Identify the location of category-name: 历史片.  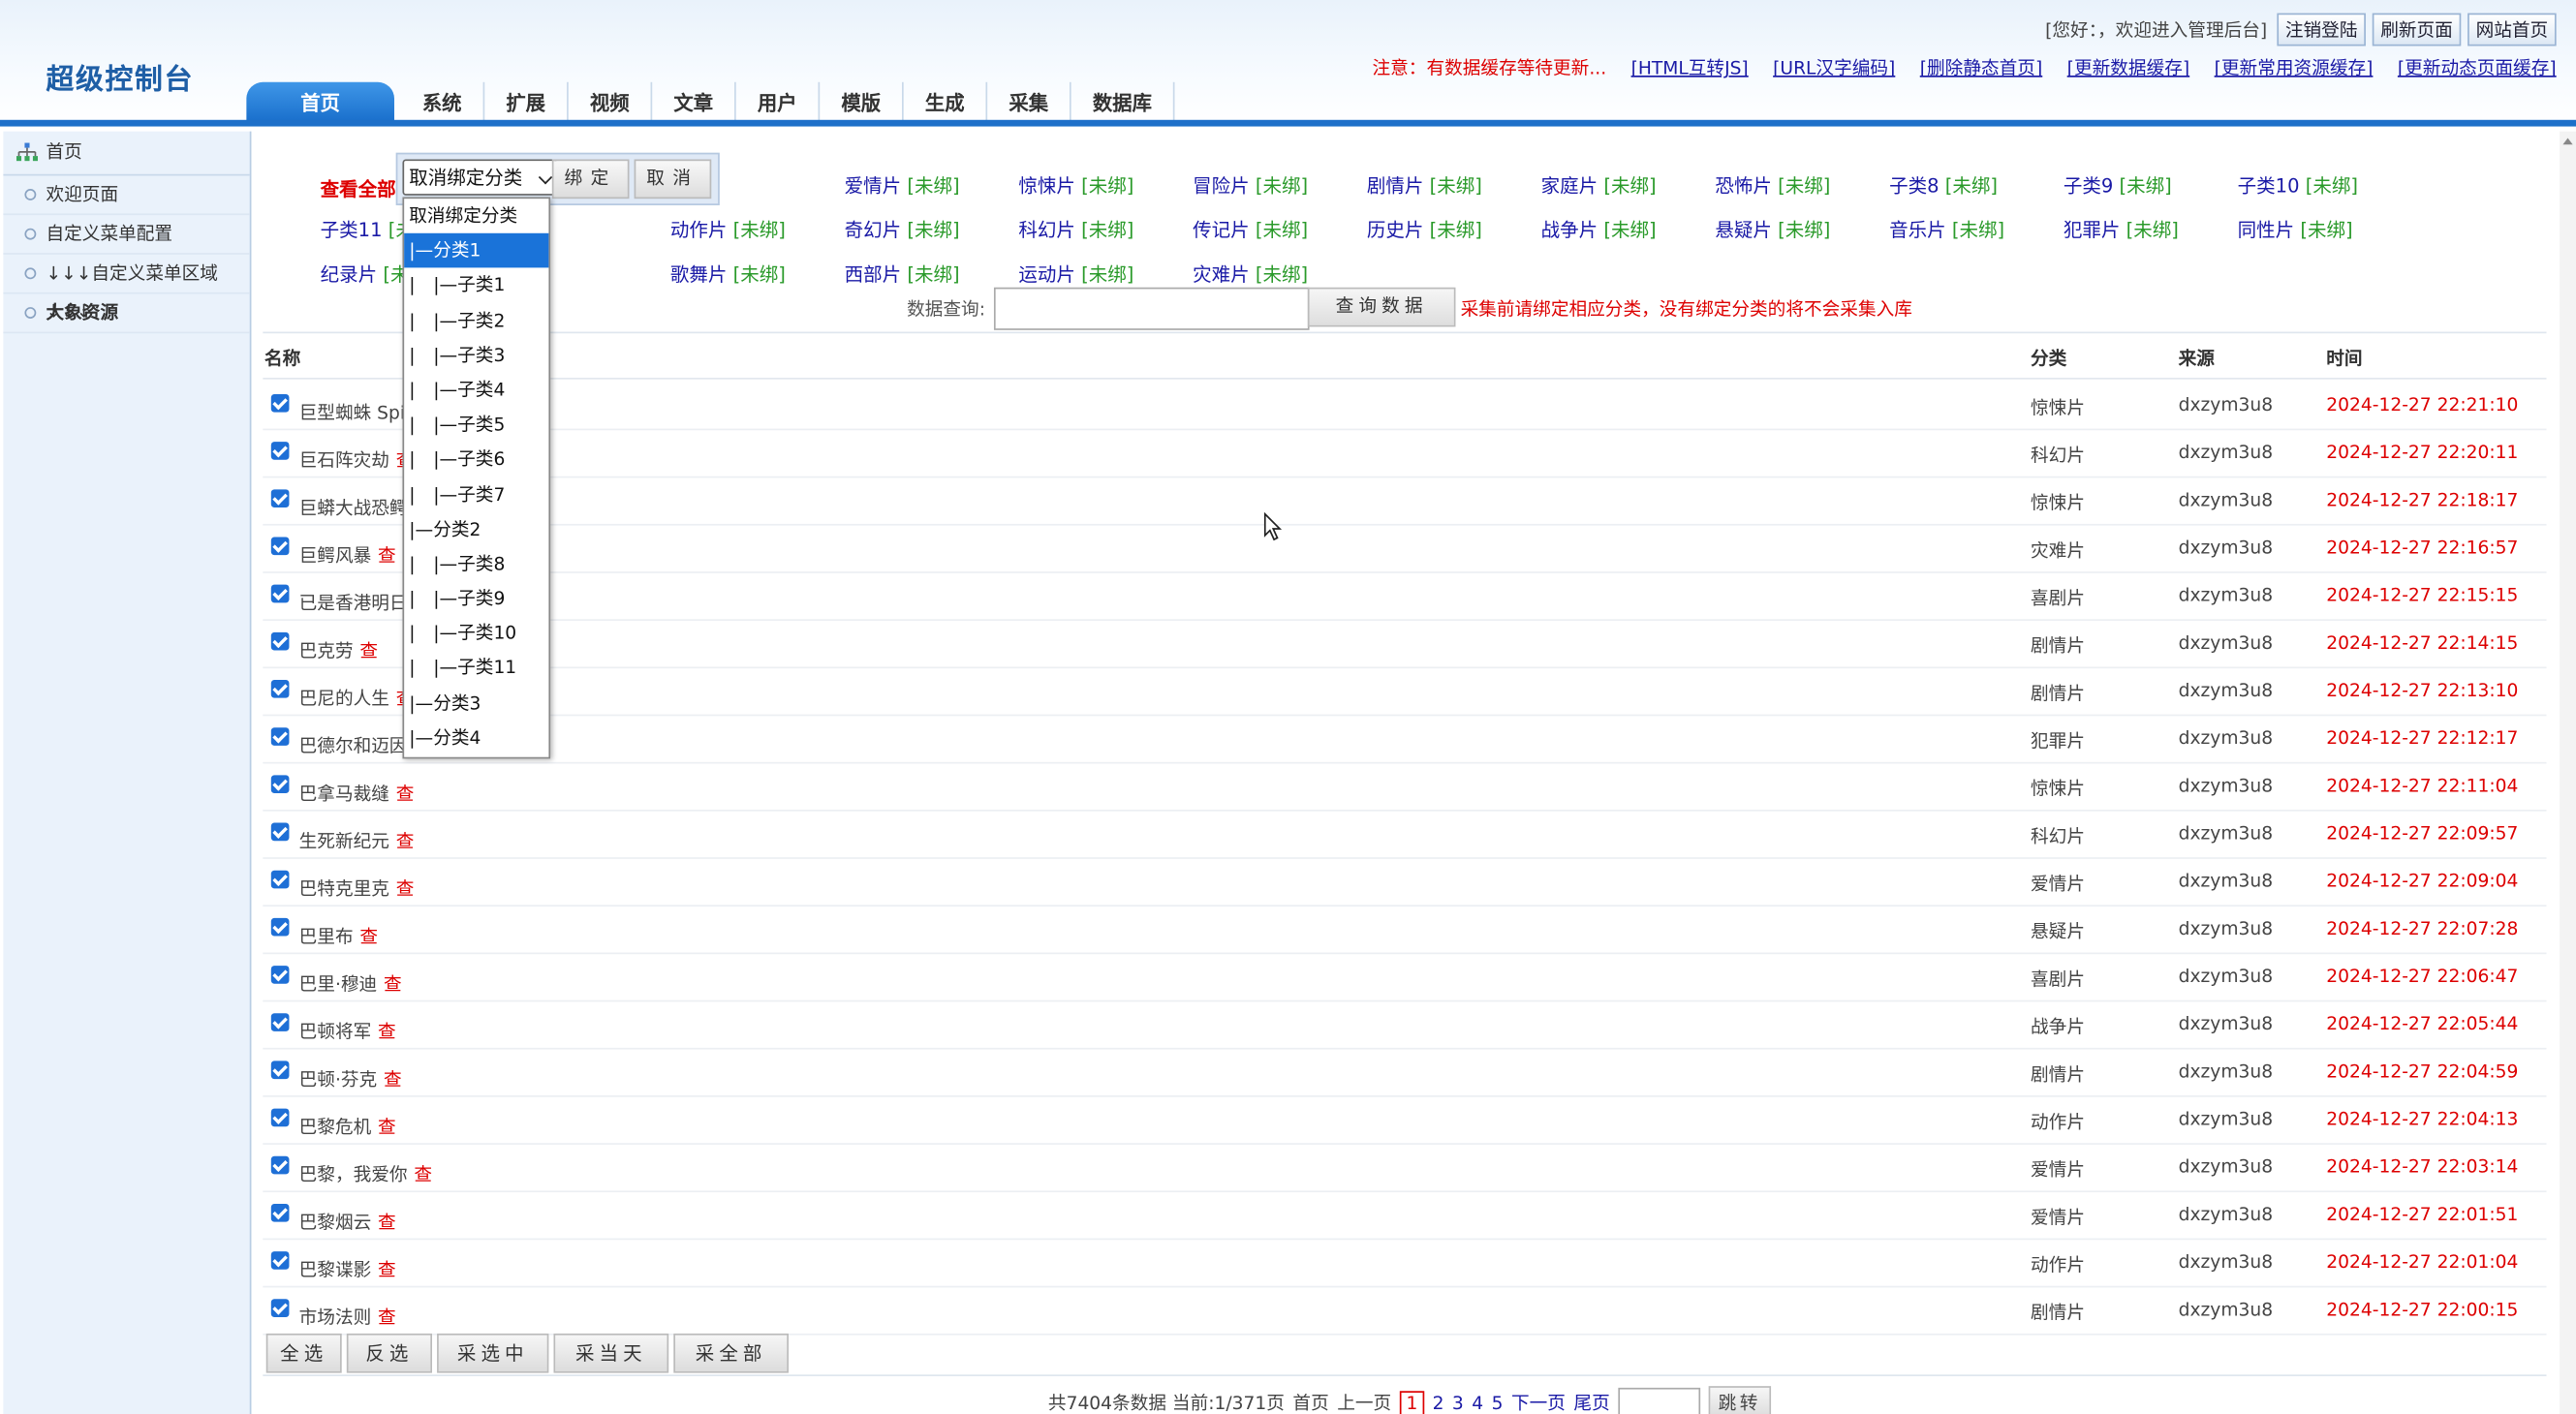
(1395, 230).